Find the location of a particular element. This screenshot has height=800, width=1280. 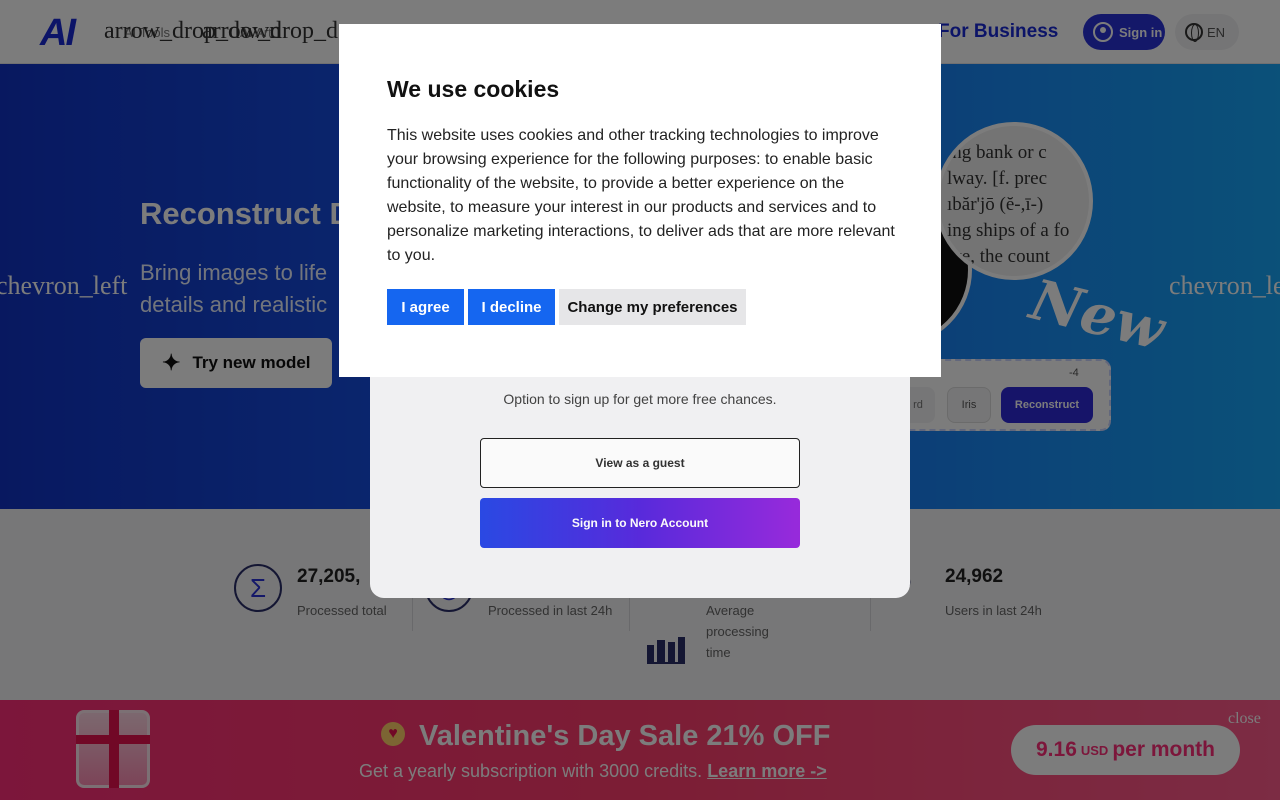

cookie-decline-button: I decline is located at coordinates (511, 307).